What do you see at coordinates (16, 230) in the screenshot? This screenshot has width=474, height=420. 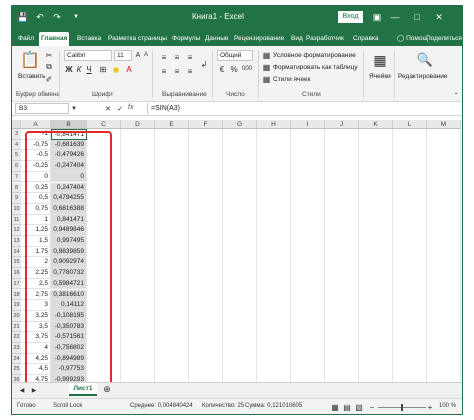 I see `row-header: 12` at bounding box center [16, 230].